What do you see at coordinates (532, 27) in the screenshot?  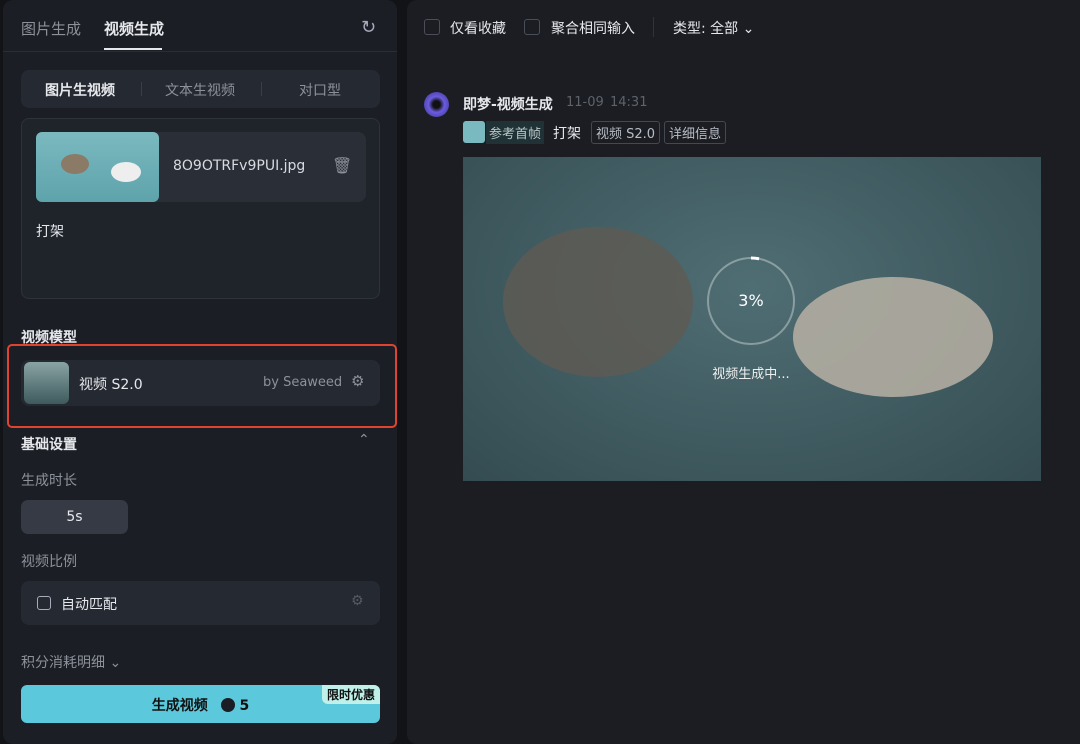 I see `merge-checkbox` at bounding box center [532, 27].